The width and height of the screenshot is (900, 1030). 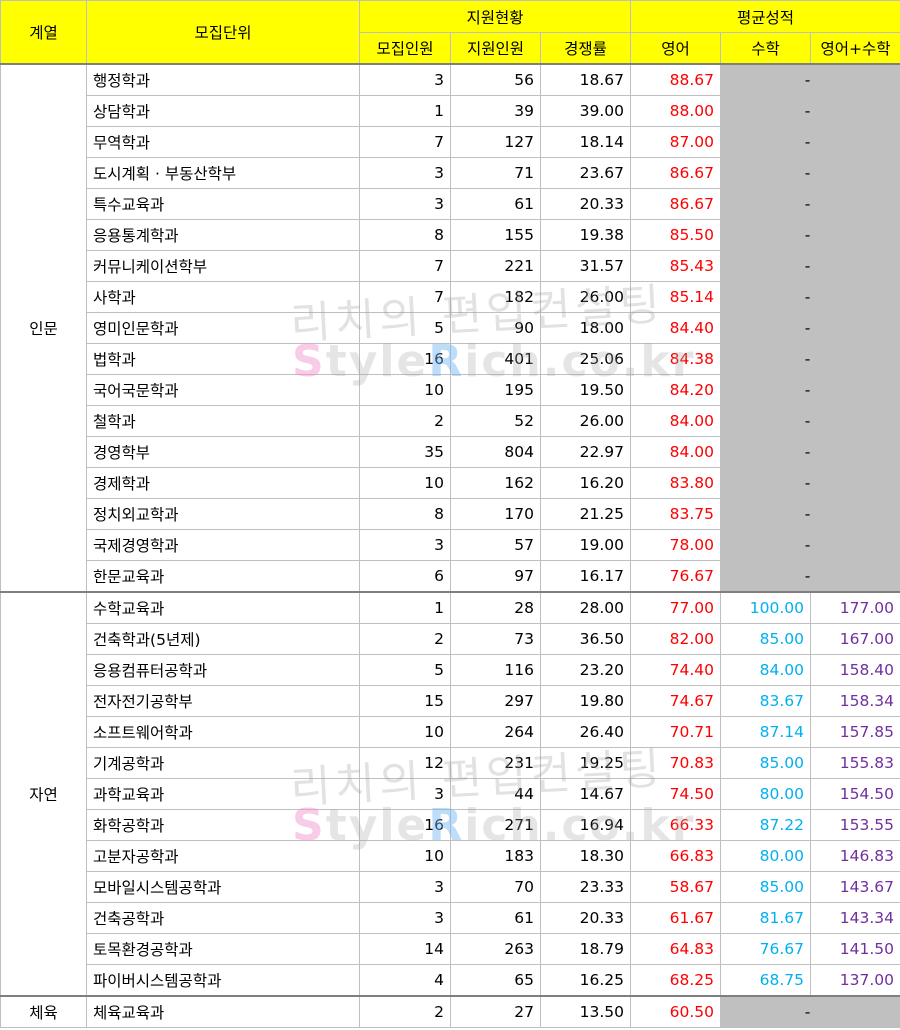 What do you see at coordinates (223, 514) in the screenshot?
I see `unit-name: 정치외교학과` at bounding box center [223, 514].